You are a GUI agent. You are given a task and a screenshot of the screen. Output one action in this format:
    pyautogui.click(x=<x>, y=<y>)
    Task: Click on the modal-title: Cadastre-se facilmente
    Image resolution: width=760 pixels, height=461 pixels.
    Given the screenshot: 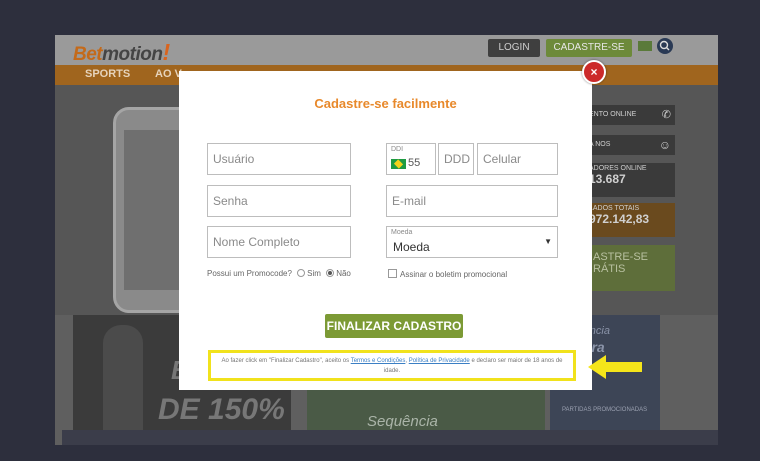 What is the action you would take?
    pyautogui.click(x=385, y=103)
    